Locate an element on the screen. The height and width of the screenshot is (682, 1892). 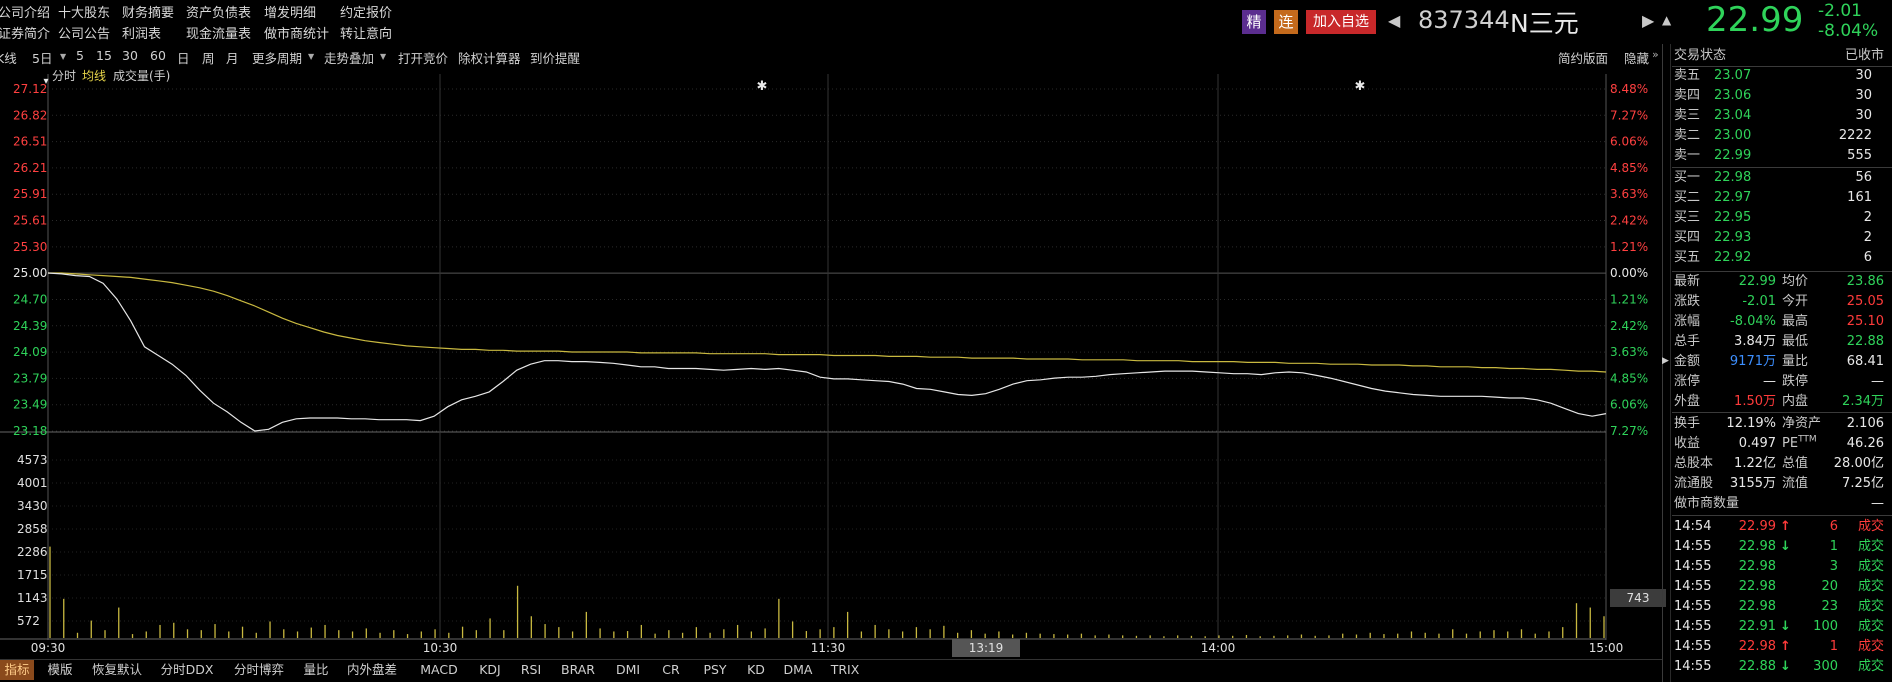
stat-value: 7.25亿 is located at coordinates (1863, 483).